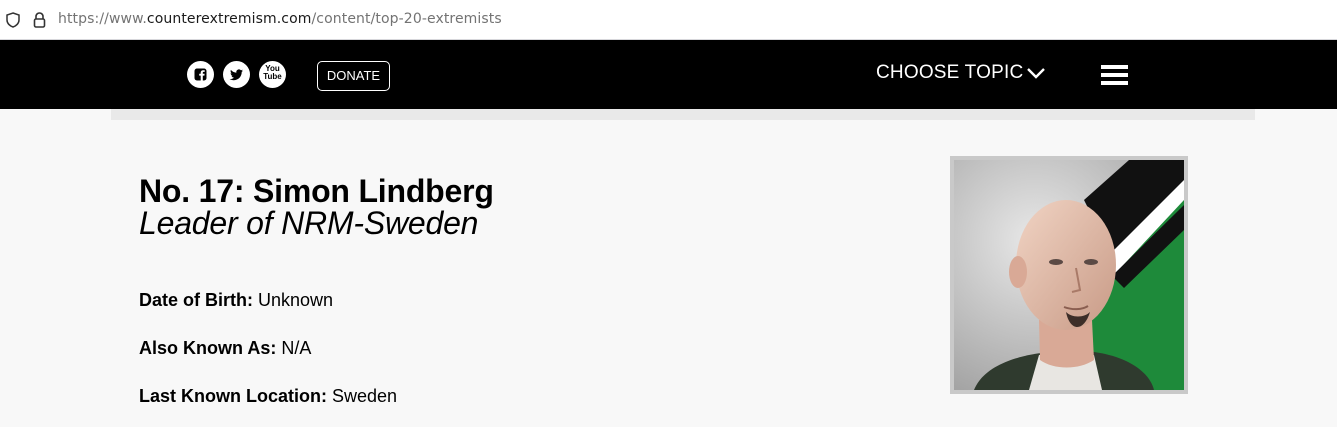  Describe the element at coordinates (353, 76) in the screenshot. I see `donate-button: DONATE` at that location.